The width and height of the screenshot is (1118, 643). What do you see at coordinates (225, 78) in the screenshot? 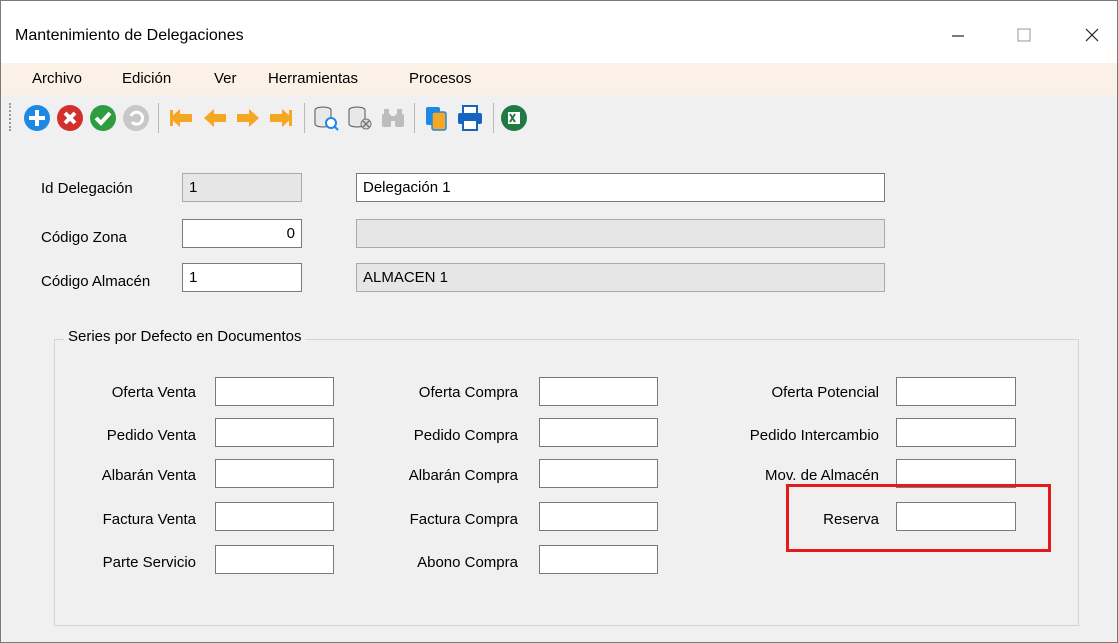
I see `menu-ver: Ver` at bounding box center [225, 78].